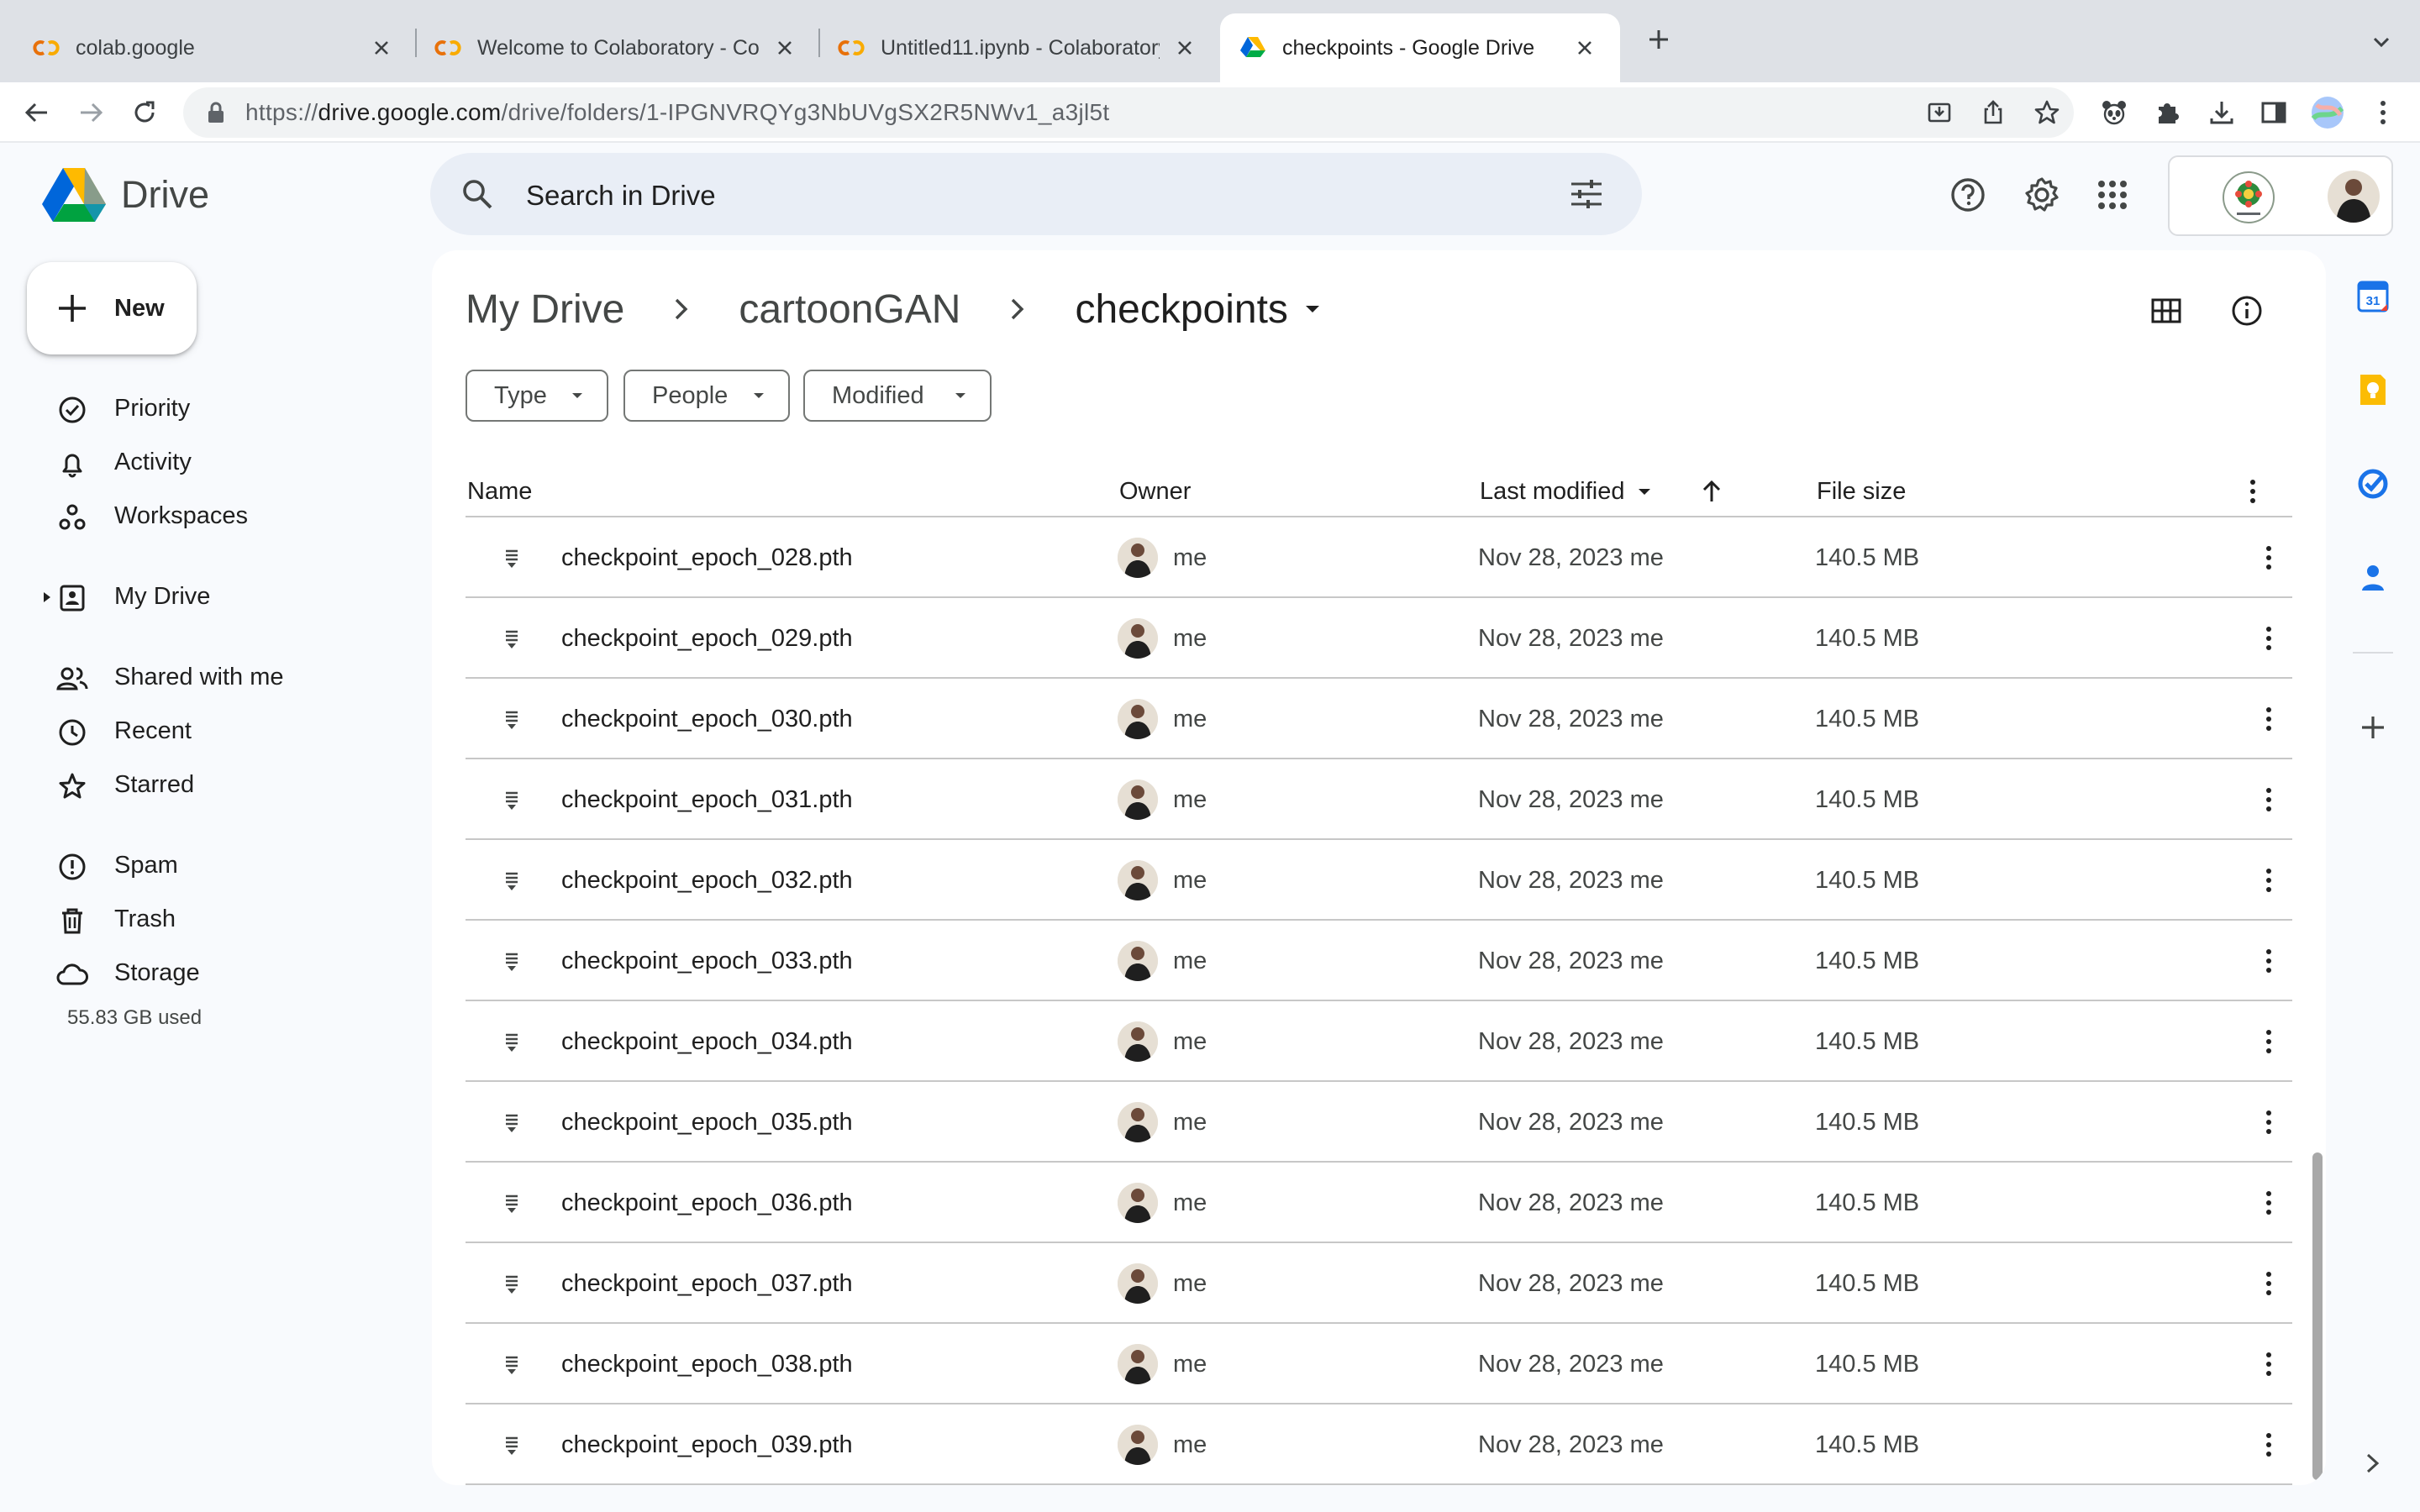  What do you see at coordinates (2253, 491) in the screenshot?
I see `column-options-button` at bounding box center [2253, 491].